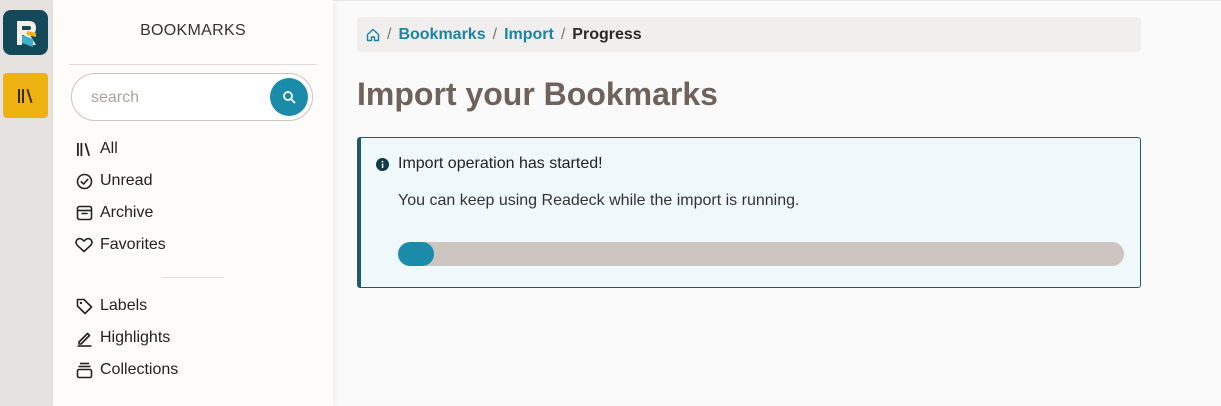  Describe the element at coordinates (135, 337) in the screenshot. I see `sidebar-item-label: Highlights` at that location.